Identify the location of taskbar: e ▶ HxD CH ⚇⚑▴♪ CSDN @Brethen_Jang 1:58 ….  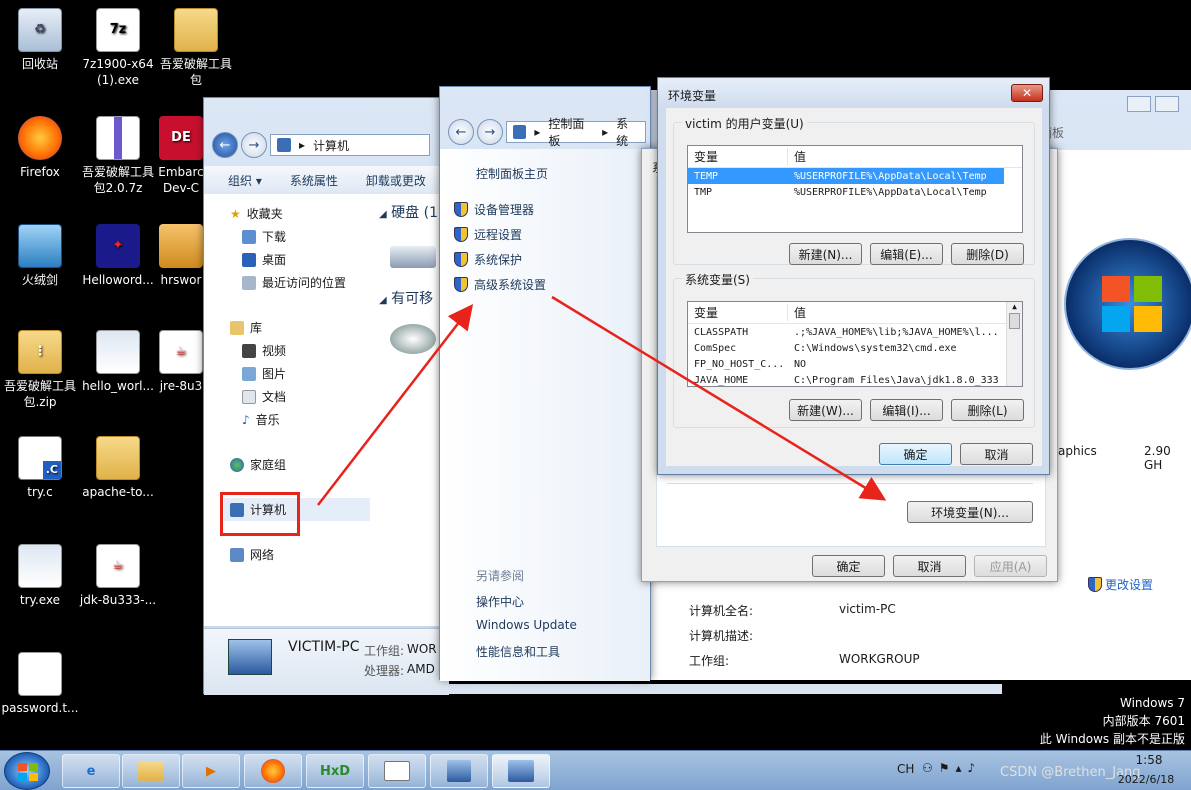
(595, 770).